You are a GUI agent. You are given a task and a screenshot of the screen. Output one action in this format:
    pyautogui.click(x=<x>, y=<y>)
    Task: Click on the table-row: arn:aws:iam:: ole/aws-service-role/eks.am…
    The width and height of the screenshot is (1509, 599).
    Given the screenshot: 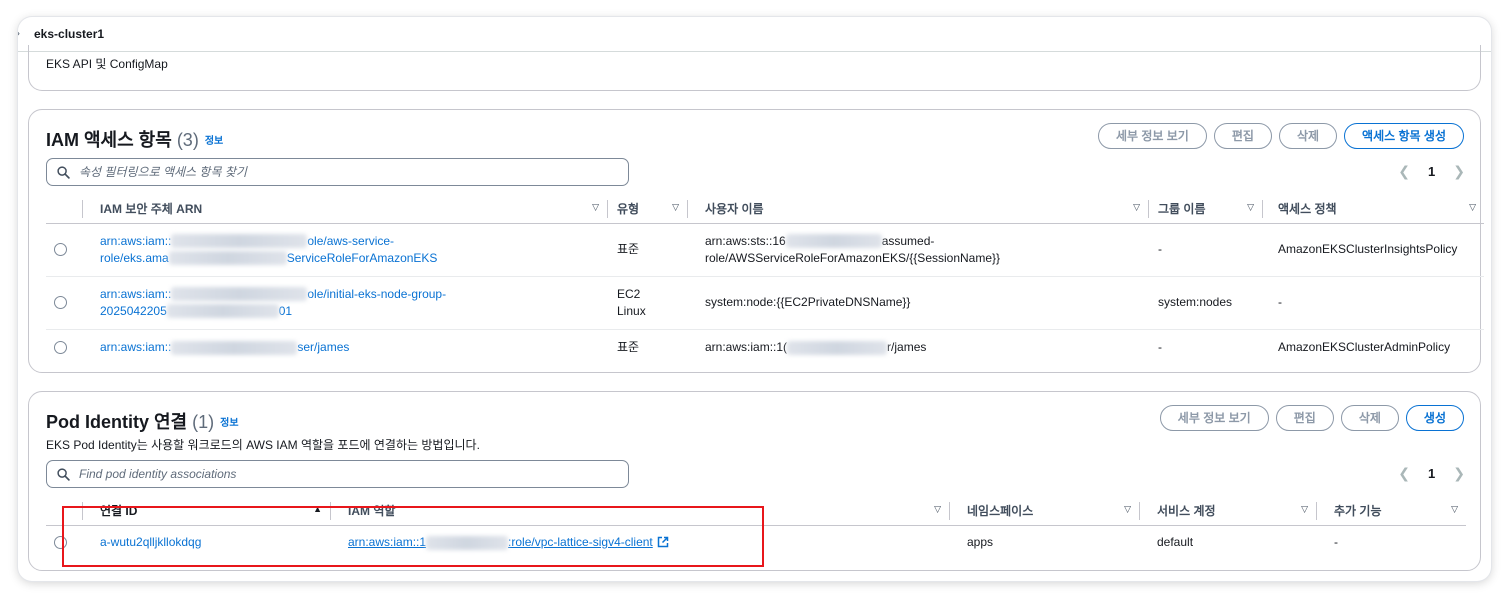 What is the action you would take?
    pyautogui.click(x=765, y=250)
    